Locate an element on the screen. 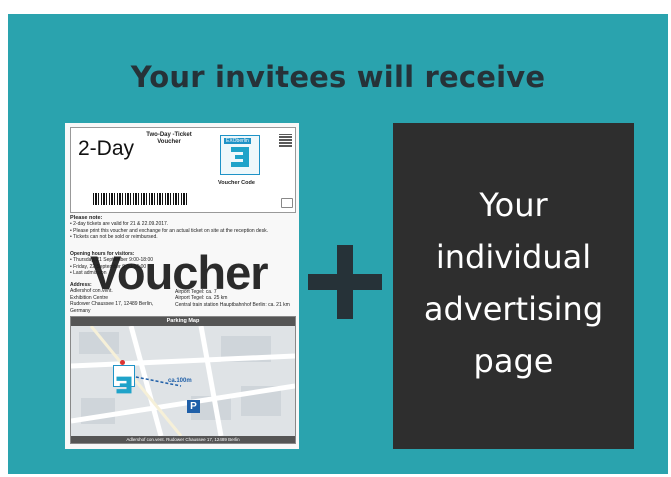 The width and height of the screenshot is (671, 477). address-line: Germany is located at coordinates (80, 310).